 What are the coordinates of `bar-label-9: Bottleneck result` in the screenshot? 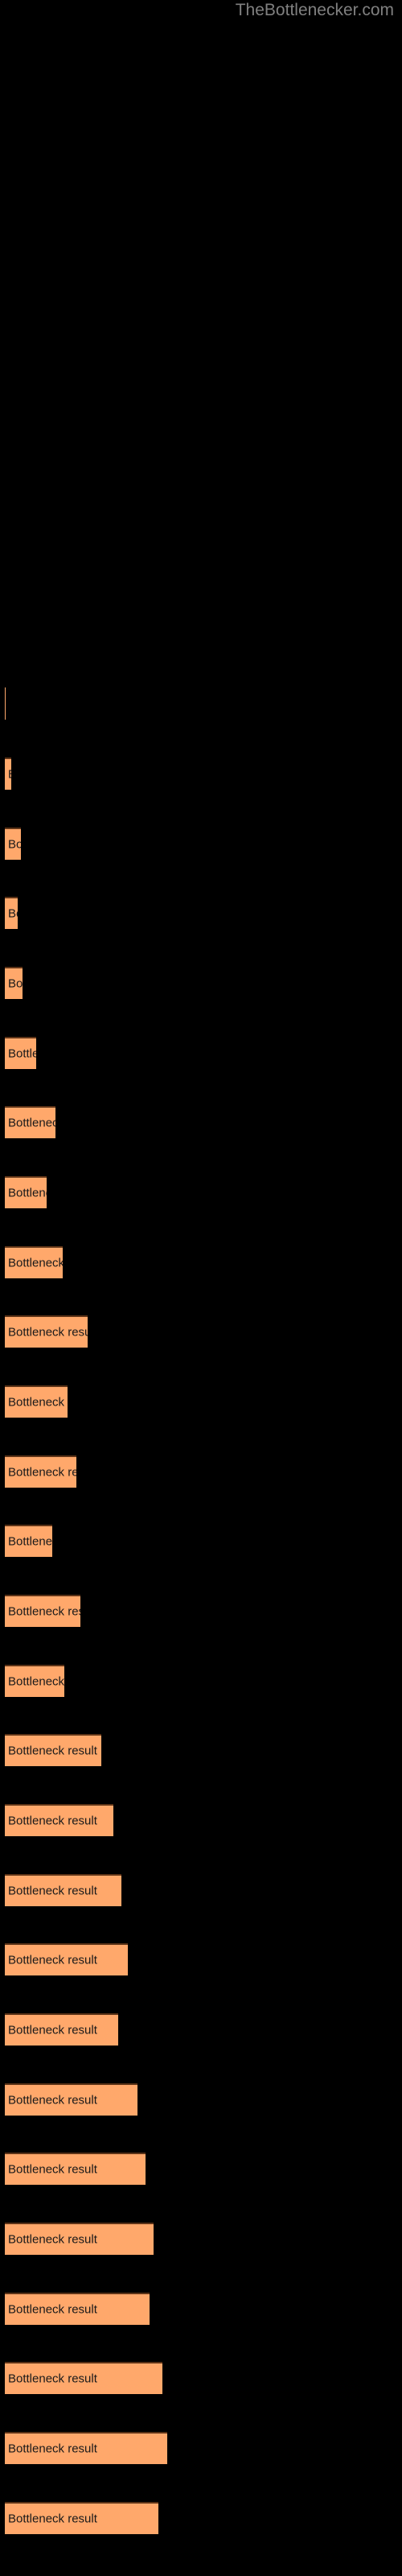 It's located at (48, 1332).